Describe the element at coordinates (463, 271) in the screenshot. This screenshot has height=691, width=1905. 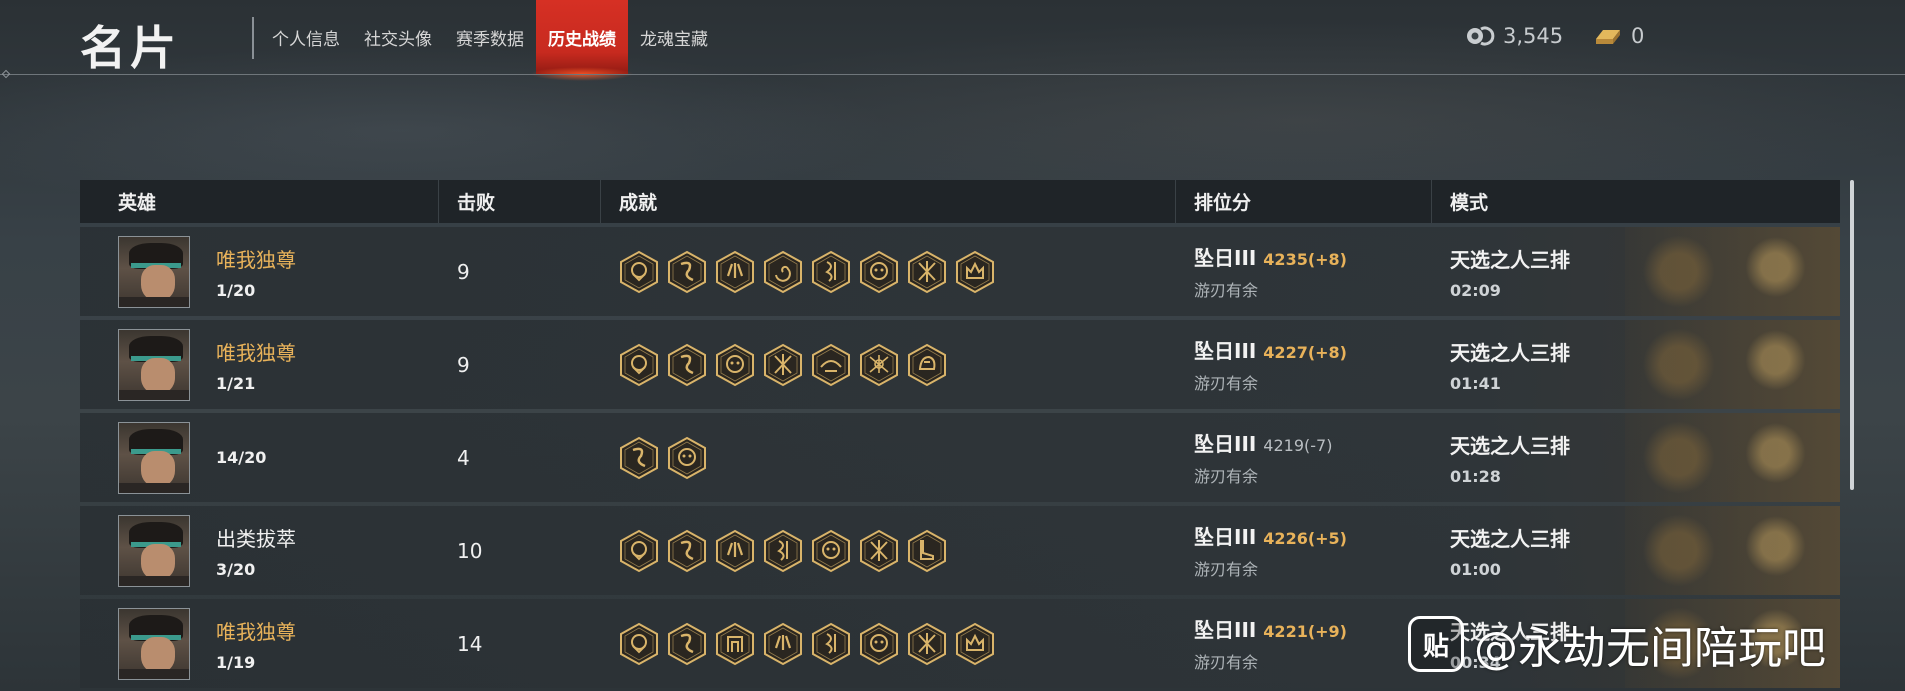
I see `kills-value: 9` at that location.